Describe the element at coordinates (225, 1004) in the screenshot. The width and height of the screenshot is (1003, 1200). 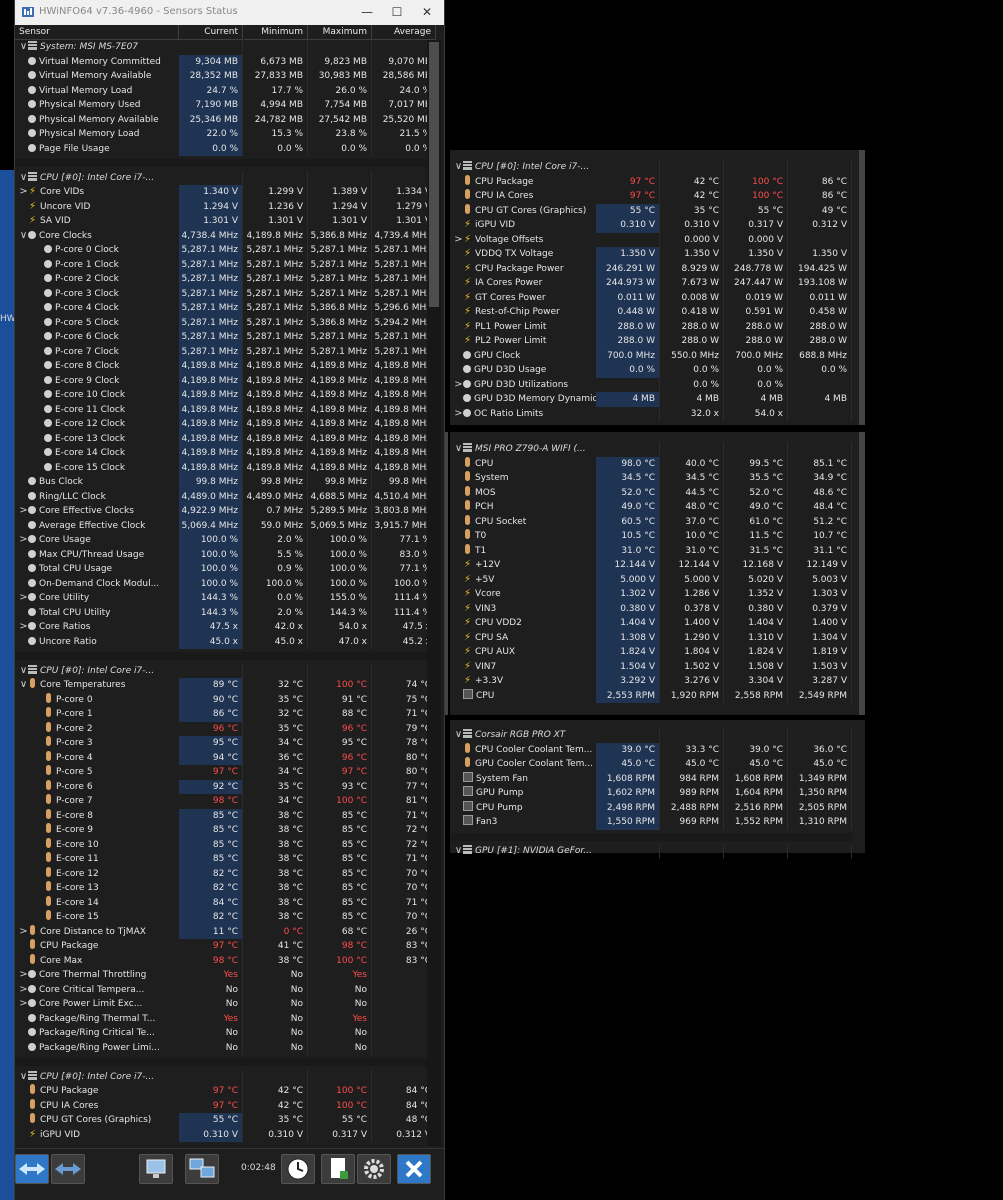
I see `sensor-row: > Core Power Limit Exc... No No No` at that location.